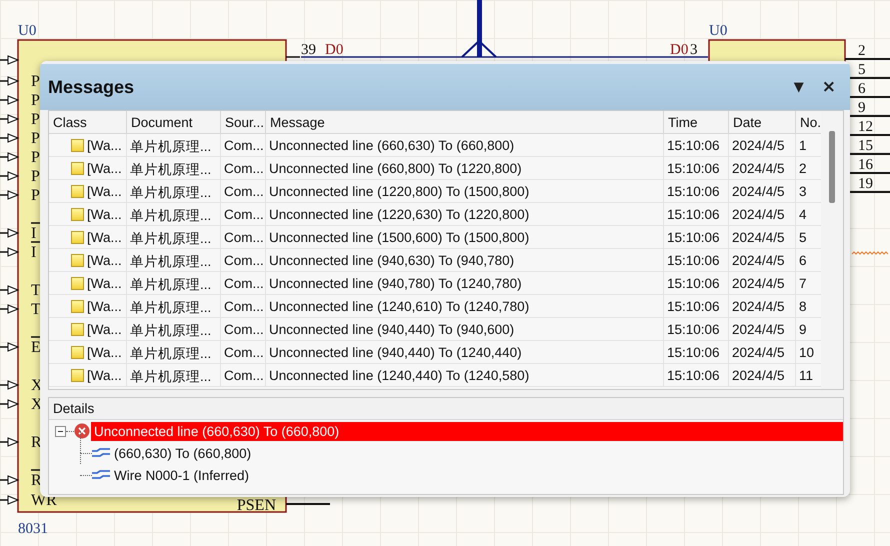  What do you see at coordinates (334, 50) in the screenshot?
I see `net-label: D0` at bounding box center [334, 50].